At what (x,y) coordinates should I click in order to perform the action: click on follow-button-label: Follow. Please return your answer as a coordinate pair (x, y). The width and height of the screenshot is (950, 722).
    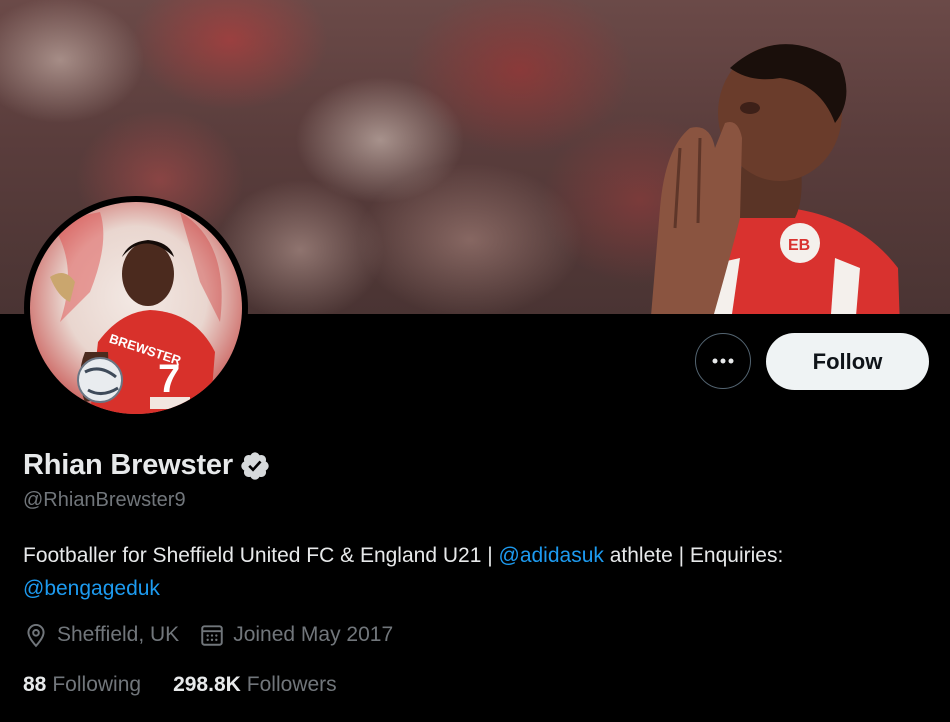
    Looking at the image, I should click on (847, 361).